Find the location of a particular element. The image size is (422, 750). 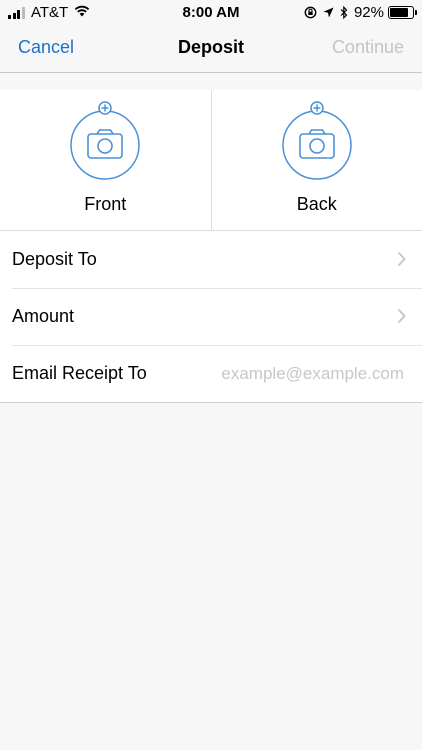

back-photo-button: Back is located at coordinates (316, 160).